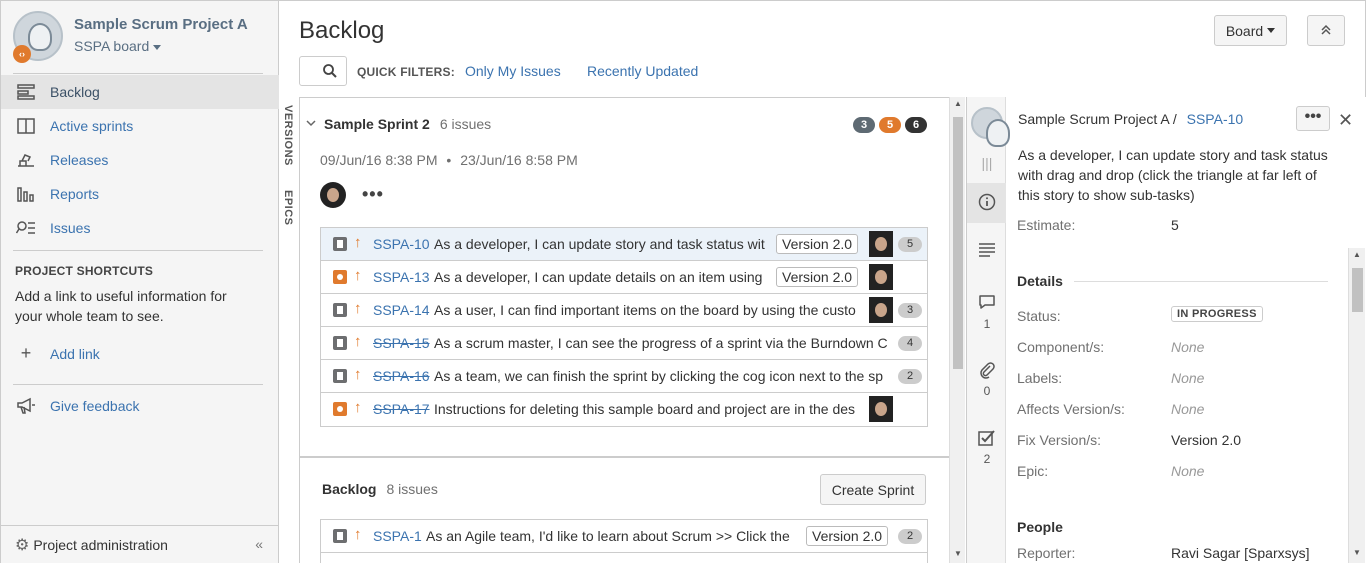 Image resolution: width=1366 pixels, height=563 pixels. I want to click on board-selector: SSPA board, so click(118, 46).